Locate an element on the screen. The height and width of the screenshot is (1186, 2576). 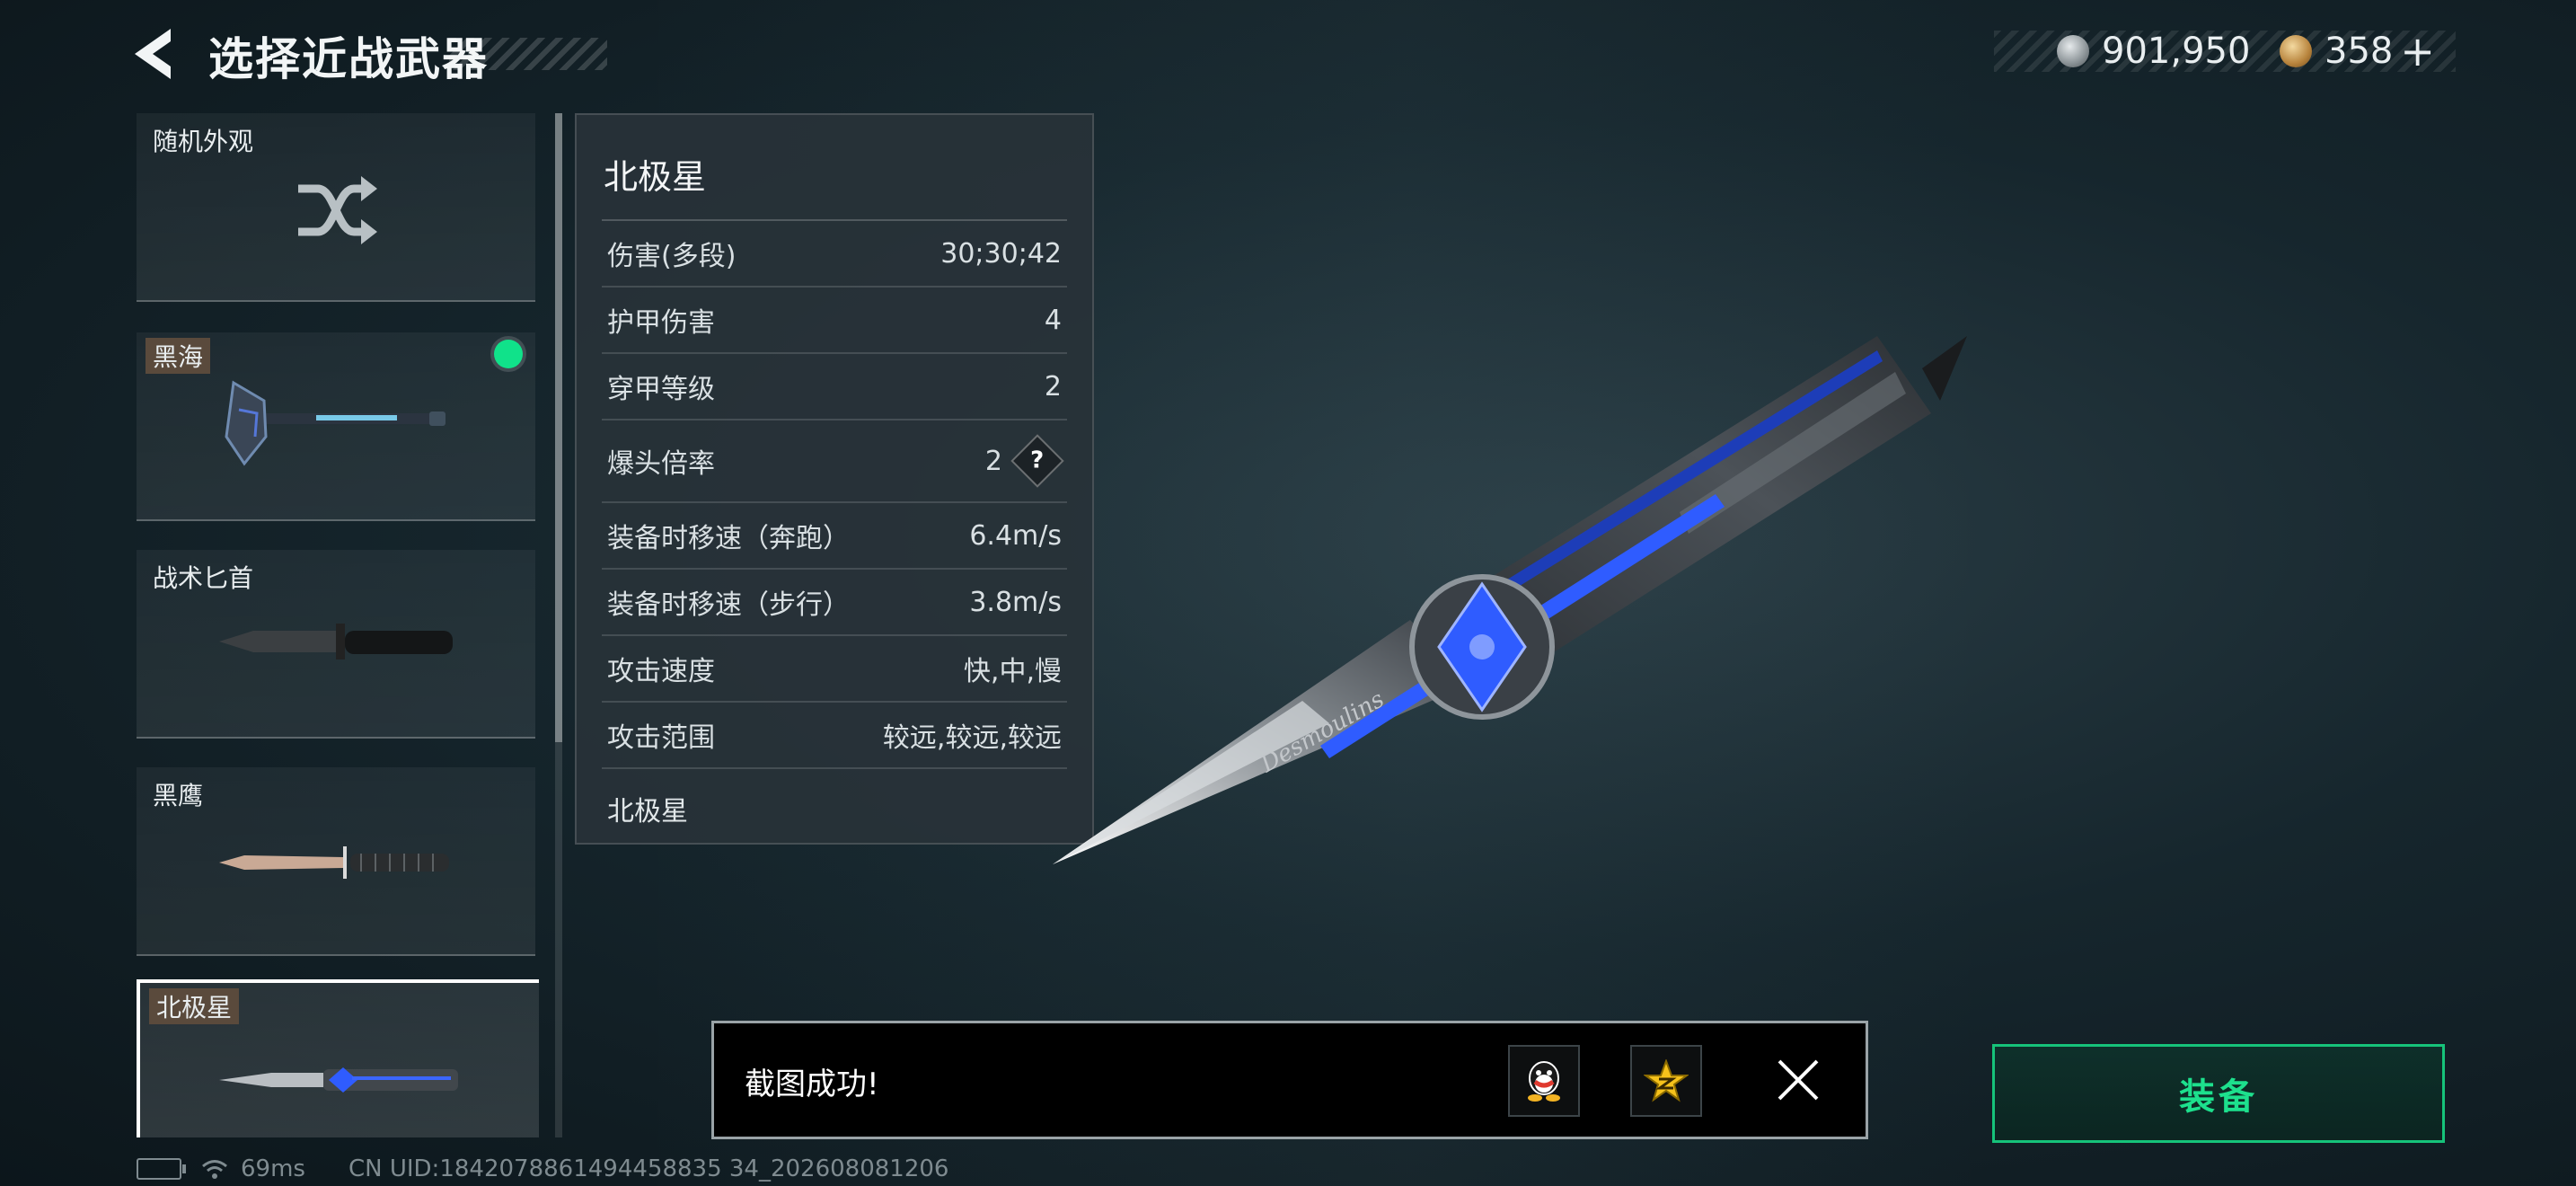
weapon-description: 北极星 is located at coordinates (647, 812).